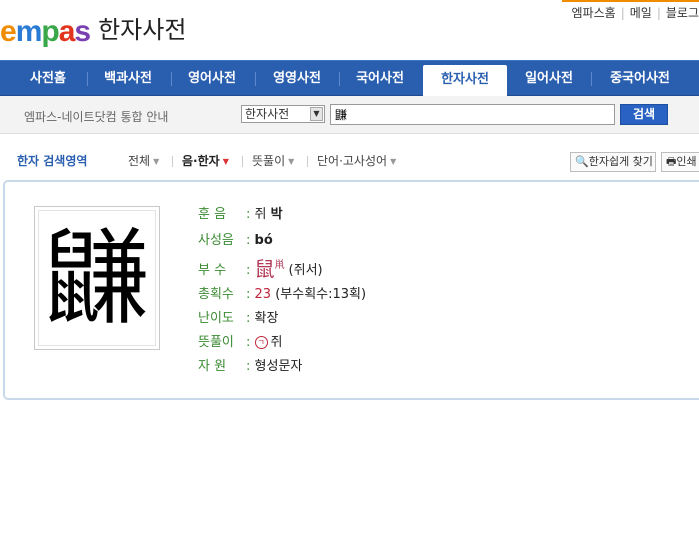 Image resolution: width=699 pixels, height=560 pixels. I want to click on search-input, so click(472, 114).